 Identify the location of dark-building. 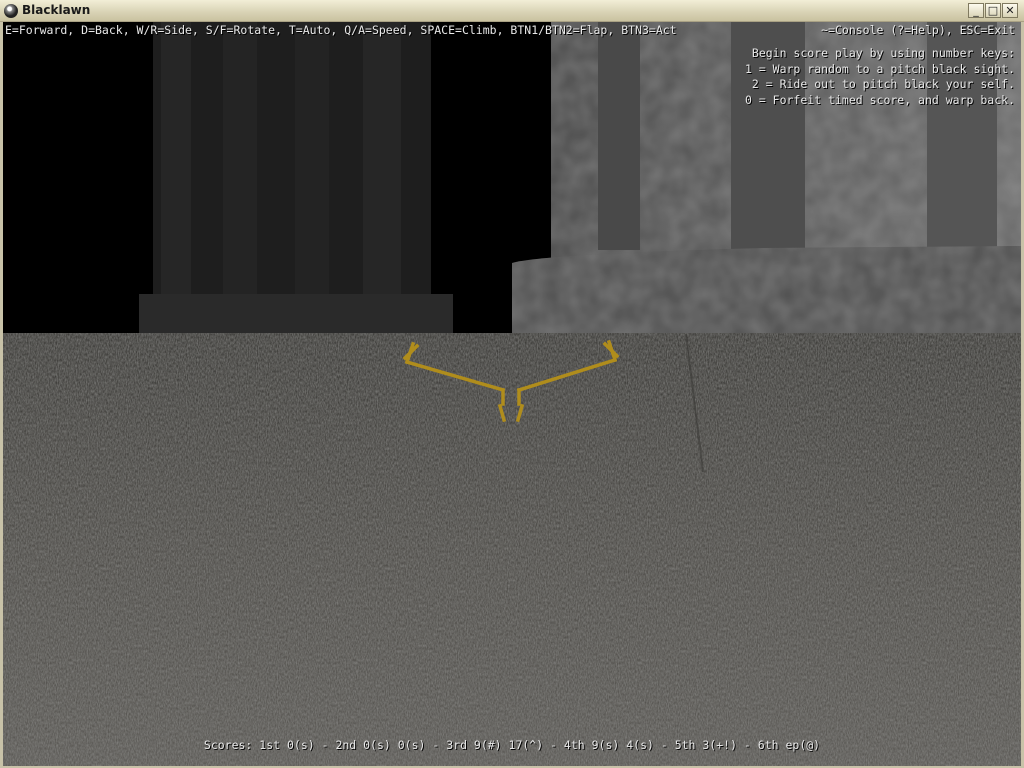
(296, 178).